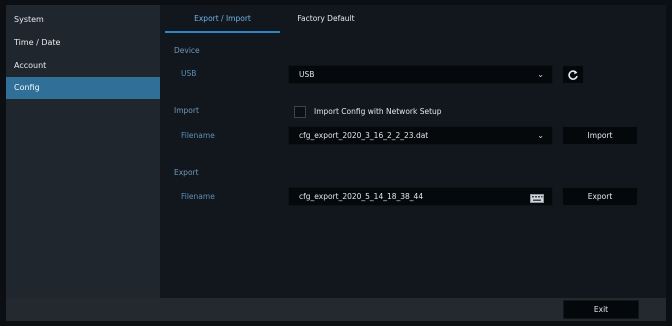 The height and width of the screenshot is (326, 672). What do you see at coordinates (537, 200) in the screenshot?
I see `keyboard-icon` at bounding box center [537, 200].